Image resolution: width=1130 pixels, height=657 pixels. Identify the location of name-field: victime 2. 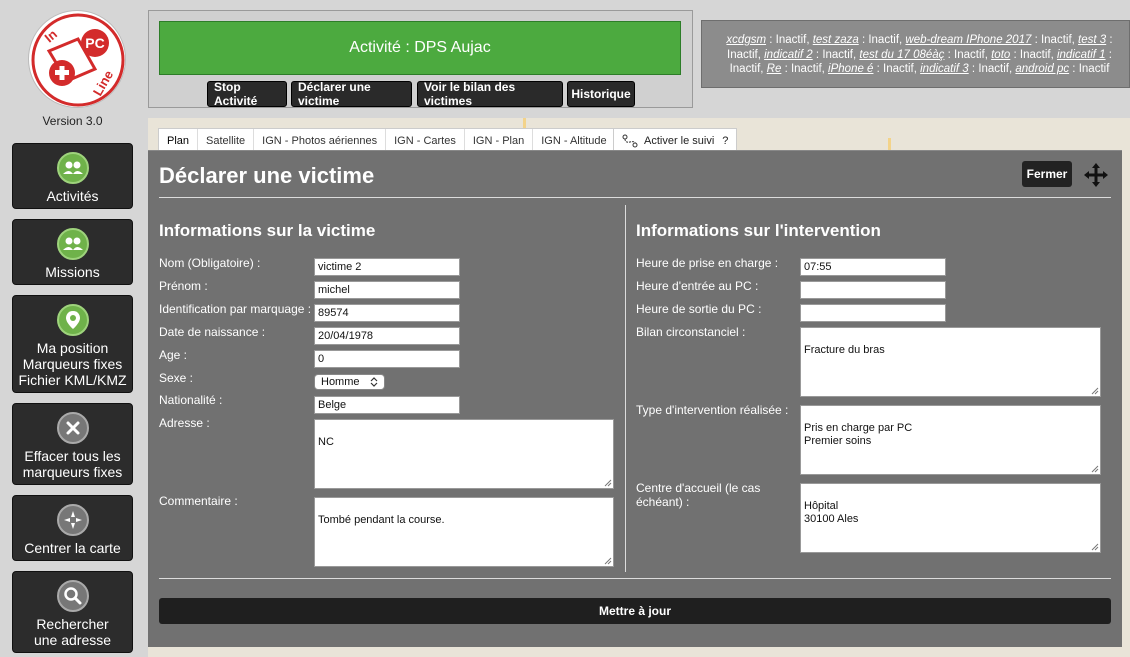
(387, 267).